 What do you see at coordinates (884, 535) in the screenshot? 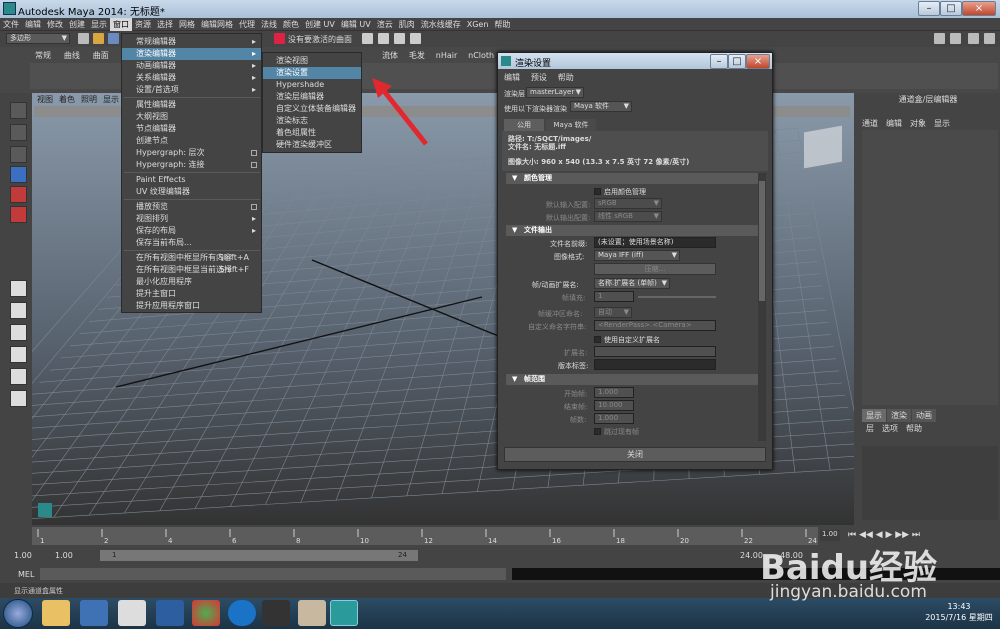
I see `playback-controls: ⏮ ◀◀ ◀ ▶ ▶▶ ⏭` at bounding box center [884, 535].